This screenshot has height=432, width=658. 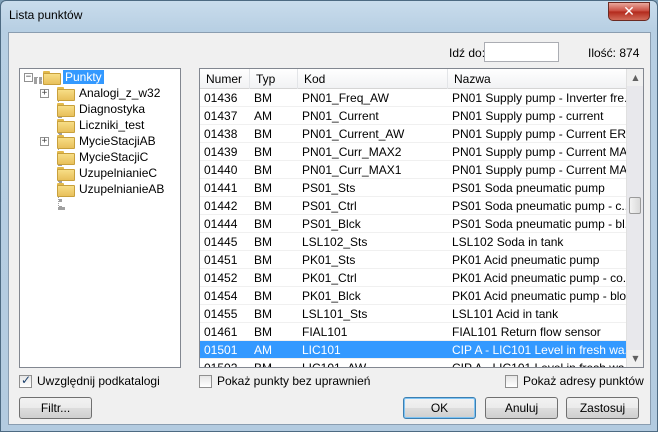 I want to click on cell-kod: PN01_Freq_AW, so click(x=345, y=98).